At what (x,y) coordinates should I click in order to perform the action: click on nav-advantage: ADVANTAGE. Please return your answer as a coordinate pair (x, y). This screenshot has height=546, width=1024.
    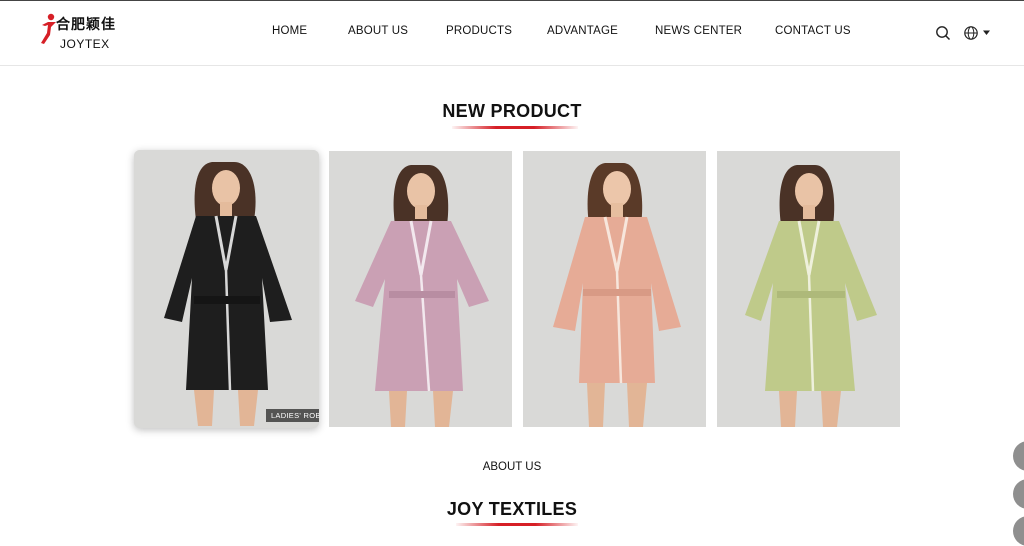
    Looking at the image, I should click on (582, 31).